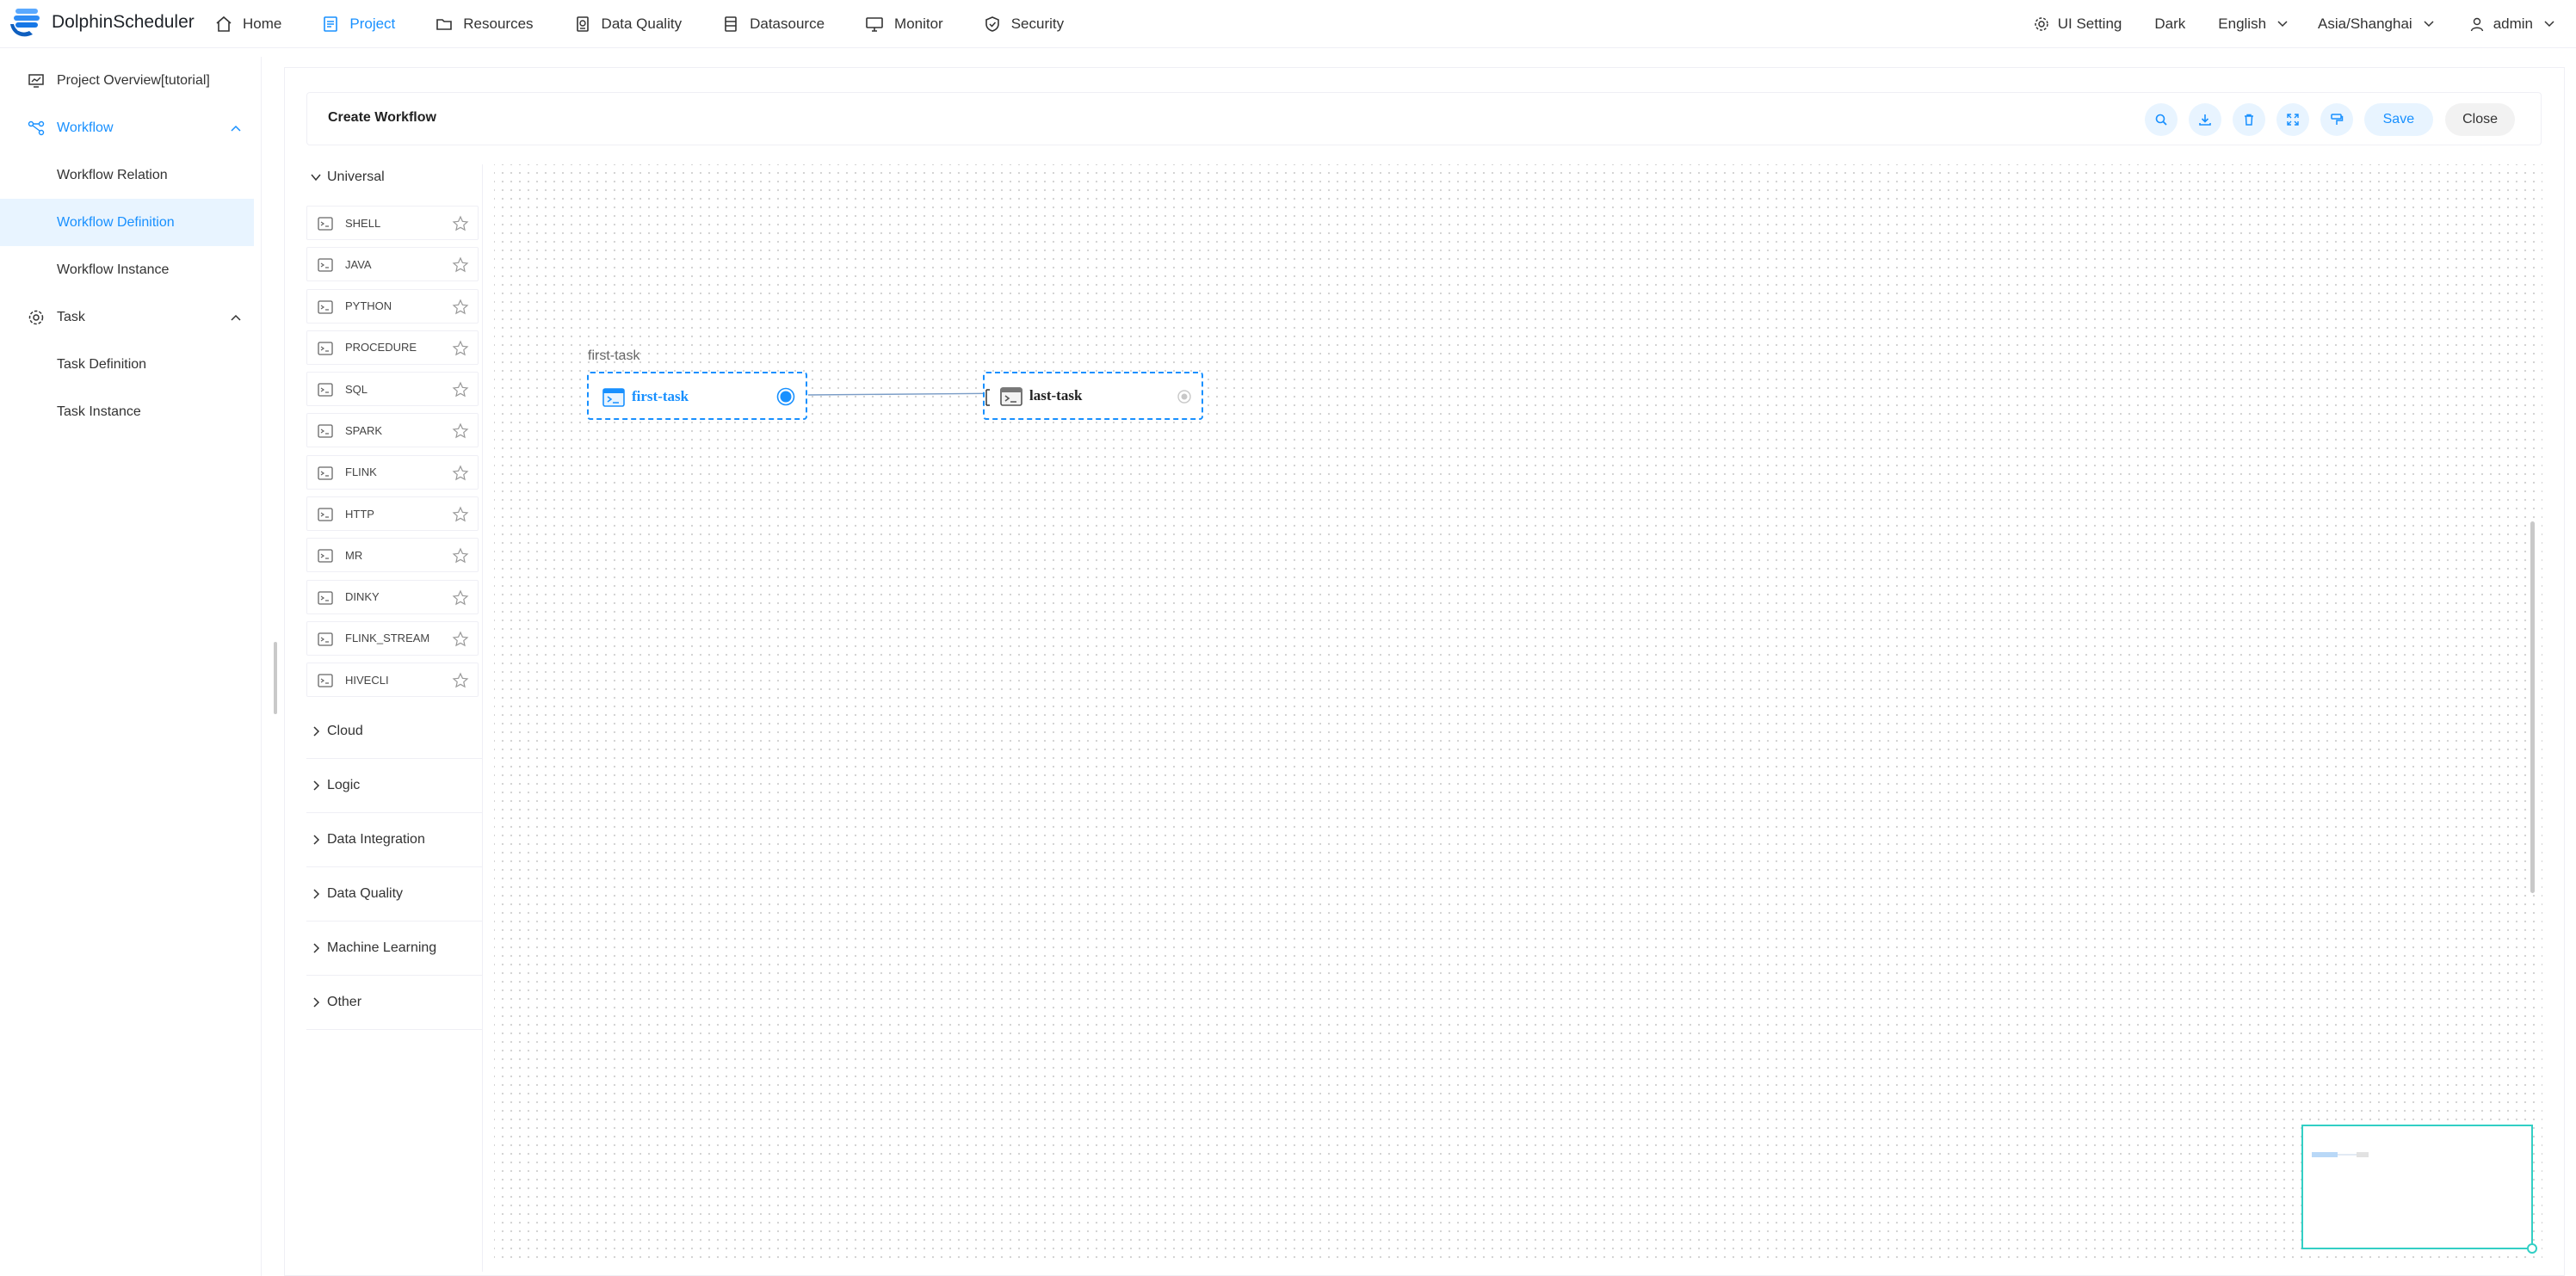  I want to click on task-type-label: DINKY, so click(362, 597).